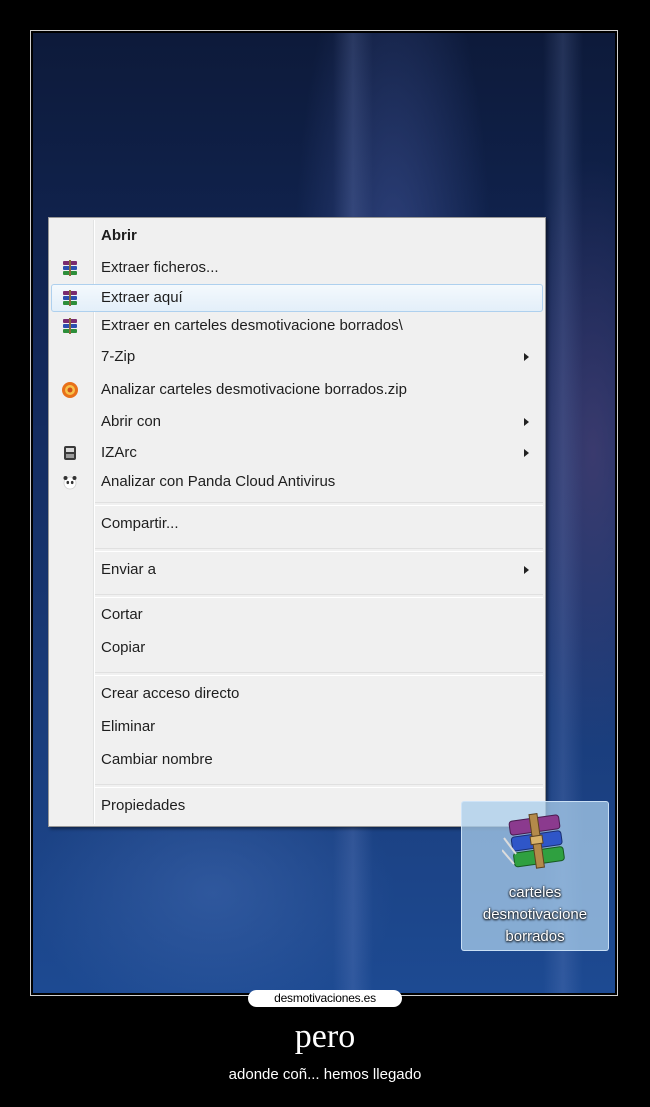 The image size is (650, 1107). I want to click on menu-item-label: Cortar, so click(122, 614).